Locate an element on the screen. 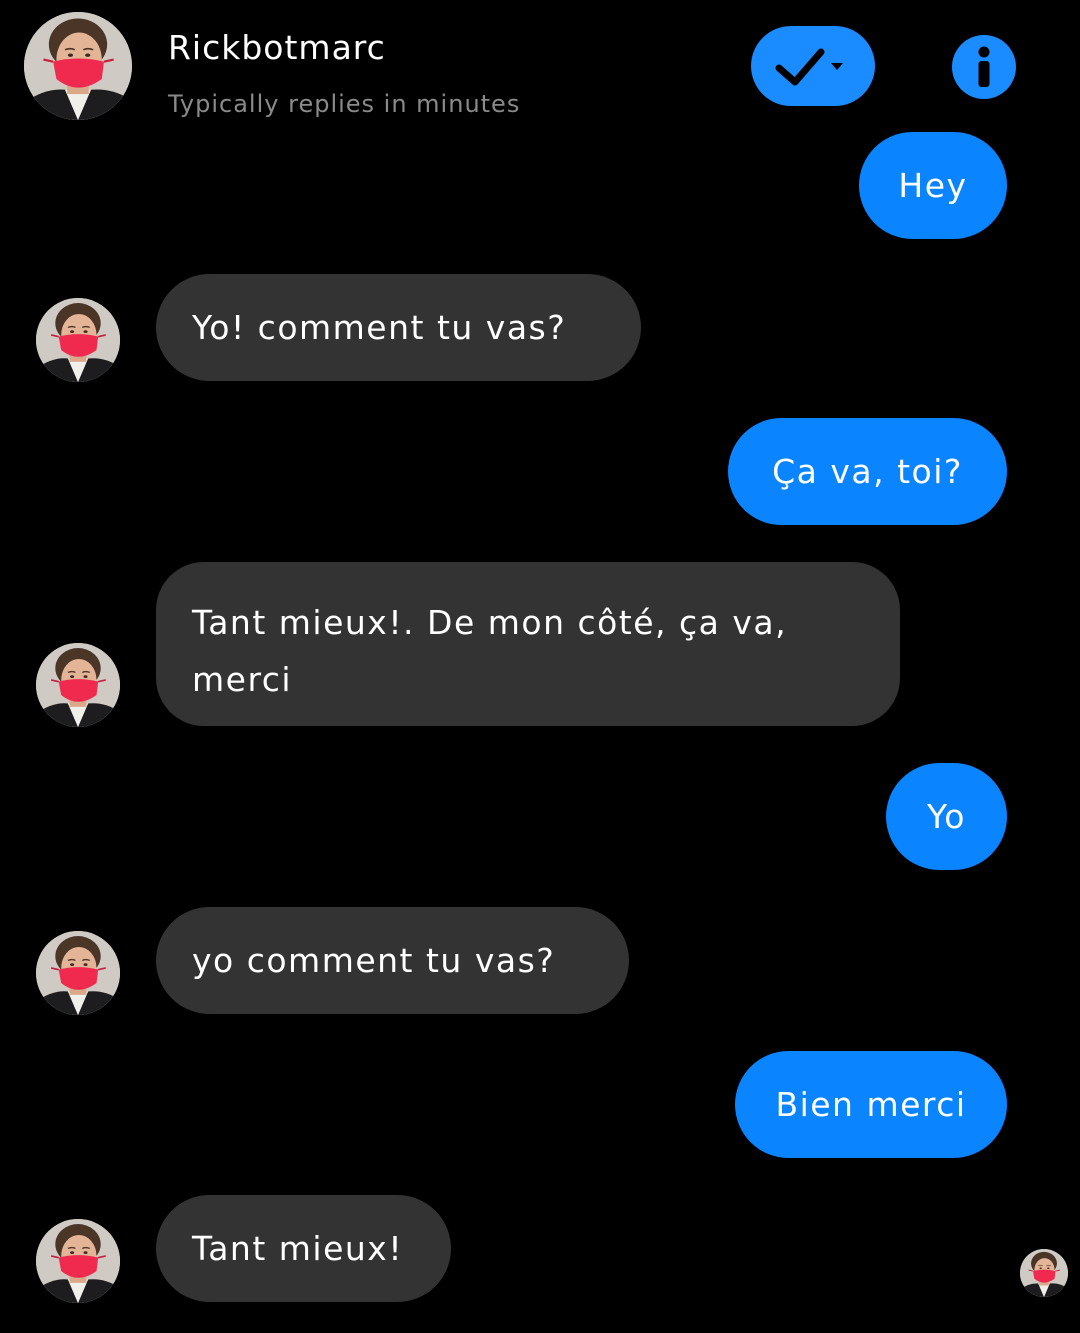  info-button is located at coordinates (984, 67).